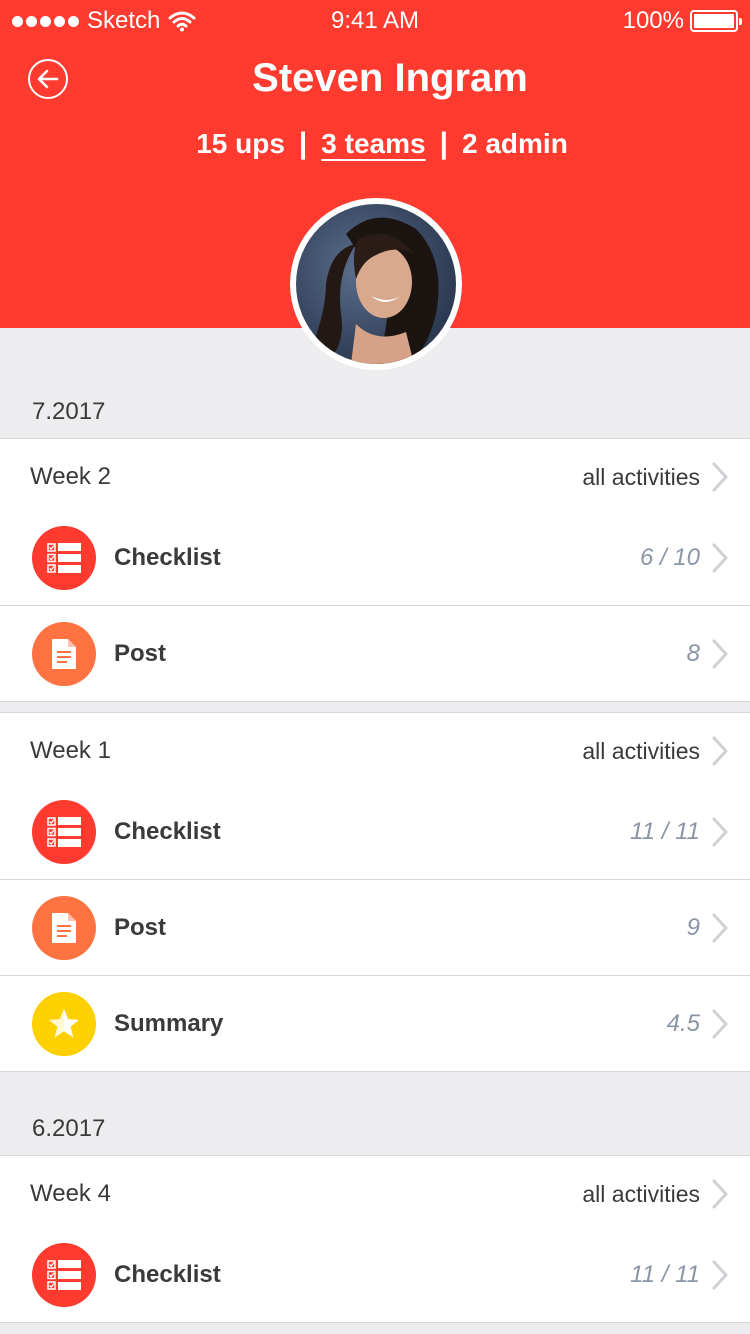 The height and width of the screenshot is (1334, 750). I want to click on week-row: Week 2 all activities, so click(375, 477).